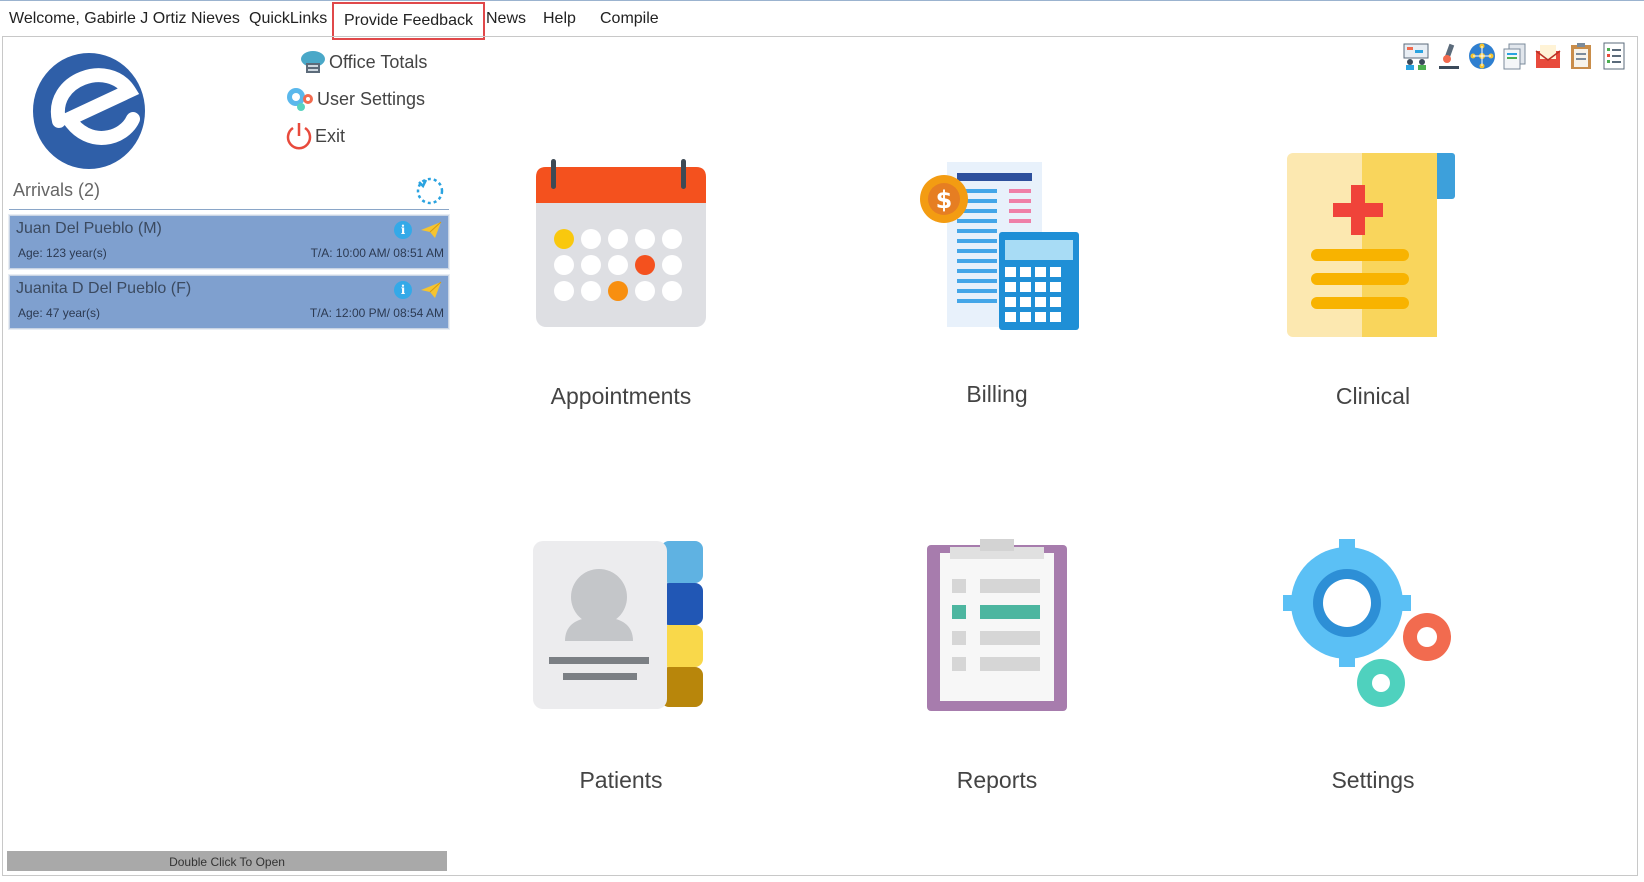  I want to click on medical-record-icon, so click(1371, 245).